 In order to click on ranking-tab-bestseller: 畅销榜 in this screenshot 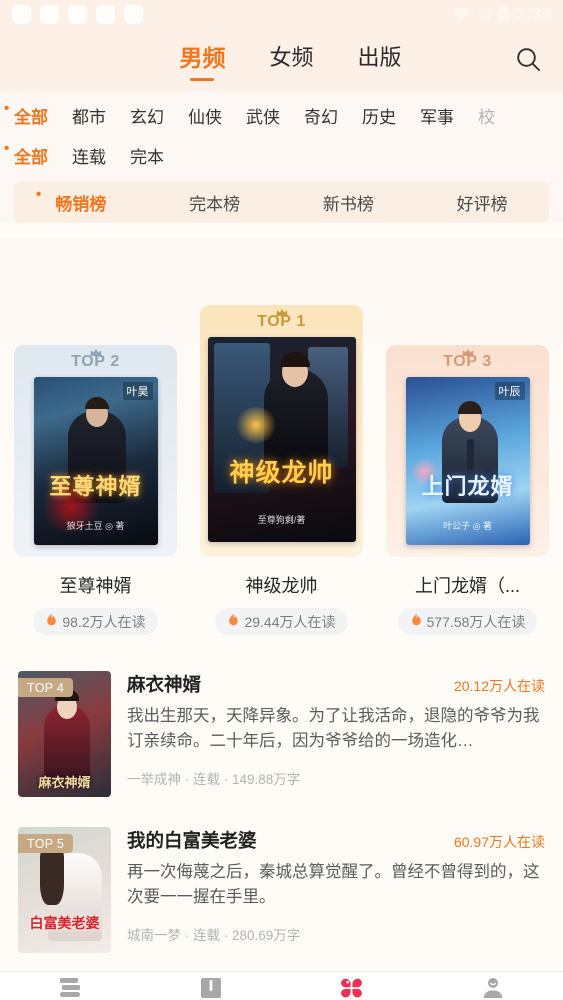, I will do `click(81, 200)`.